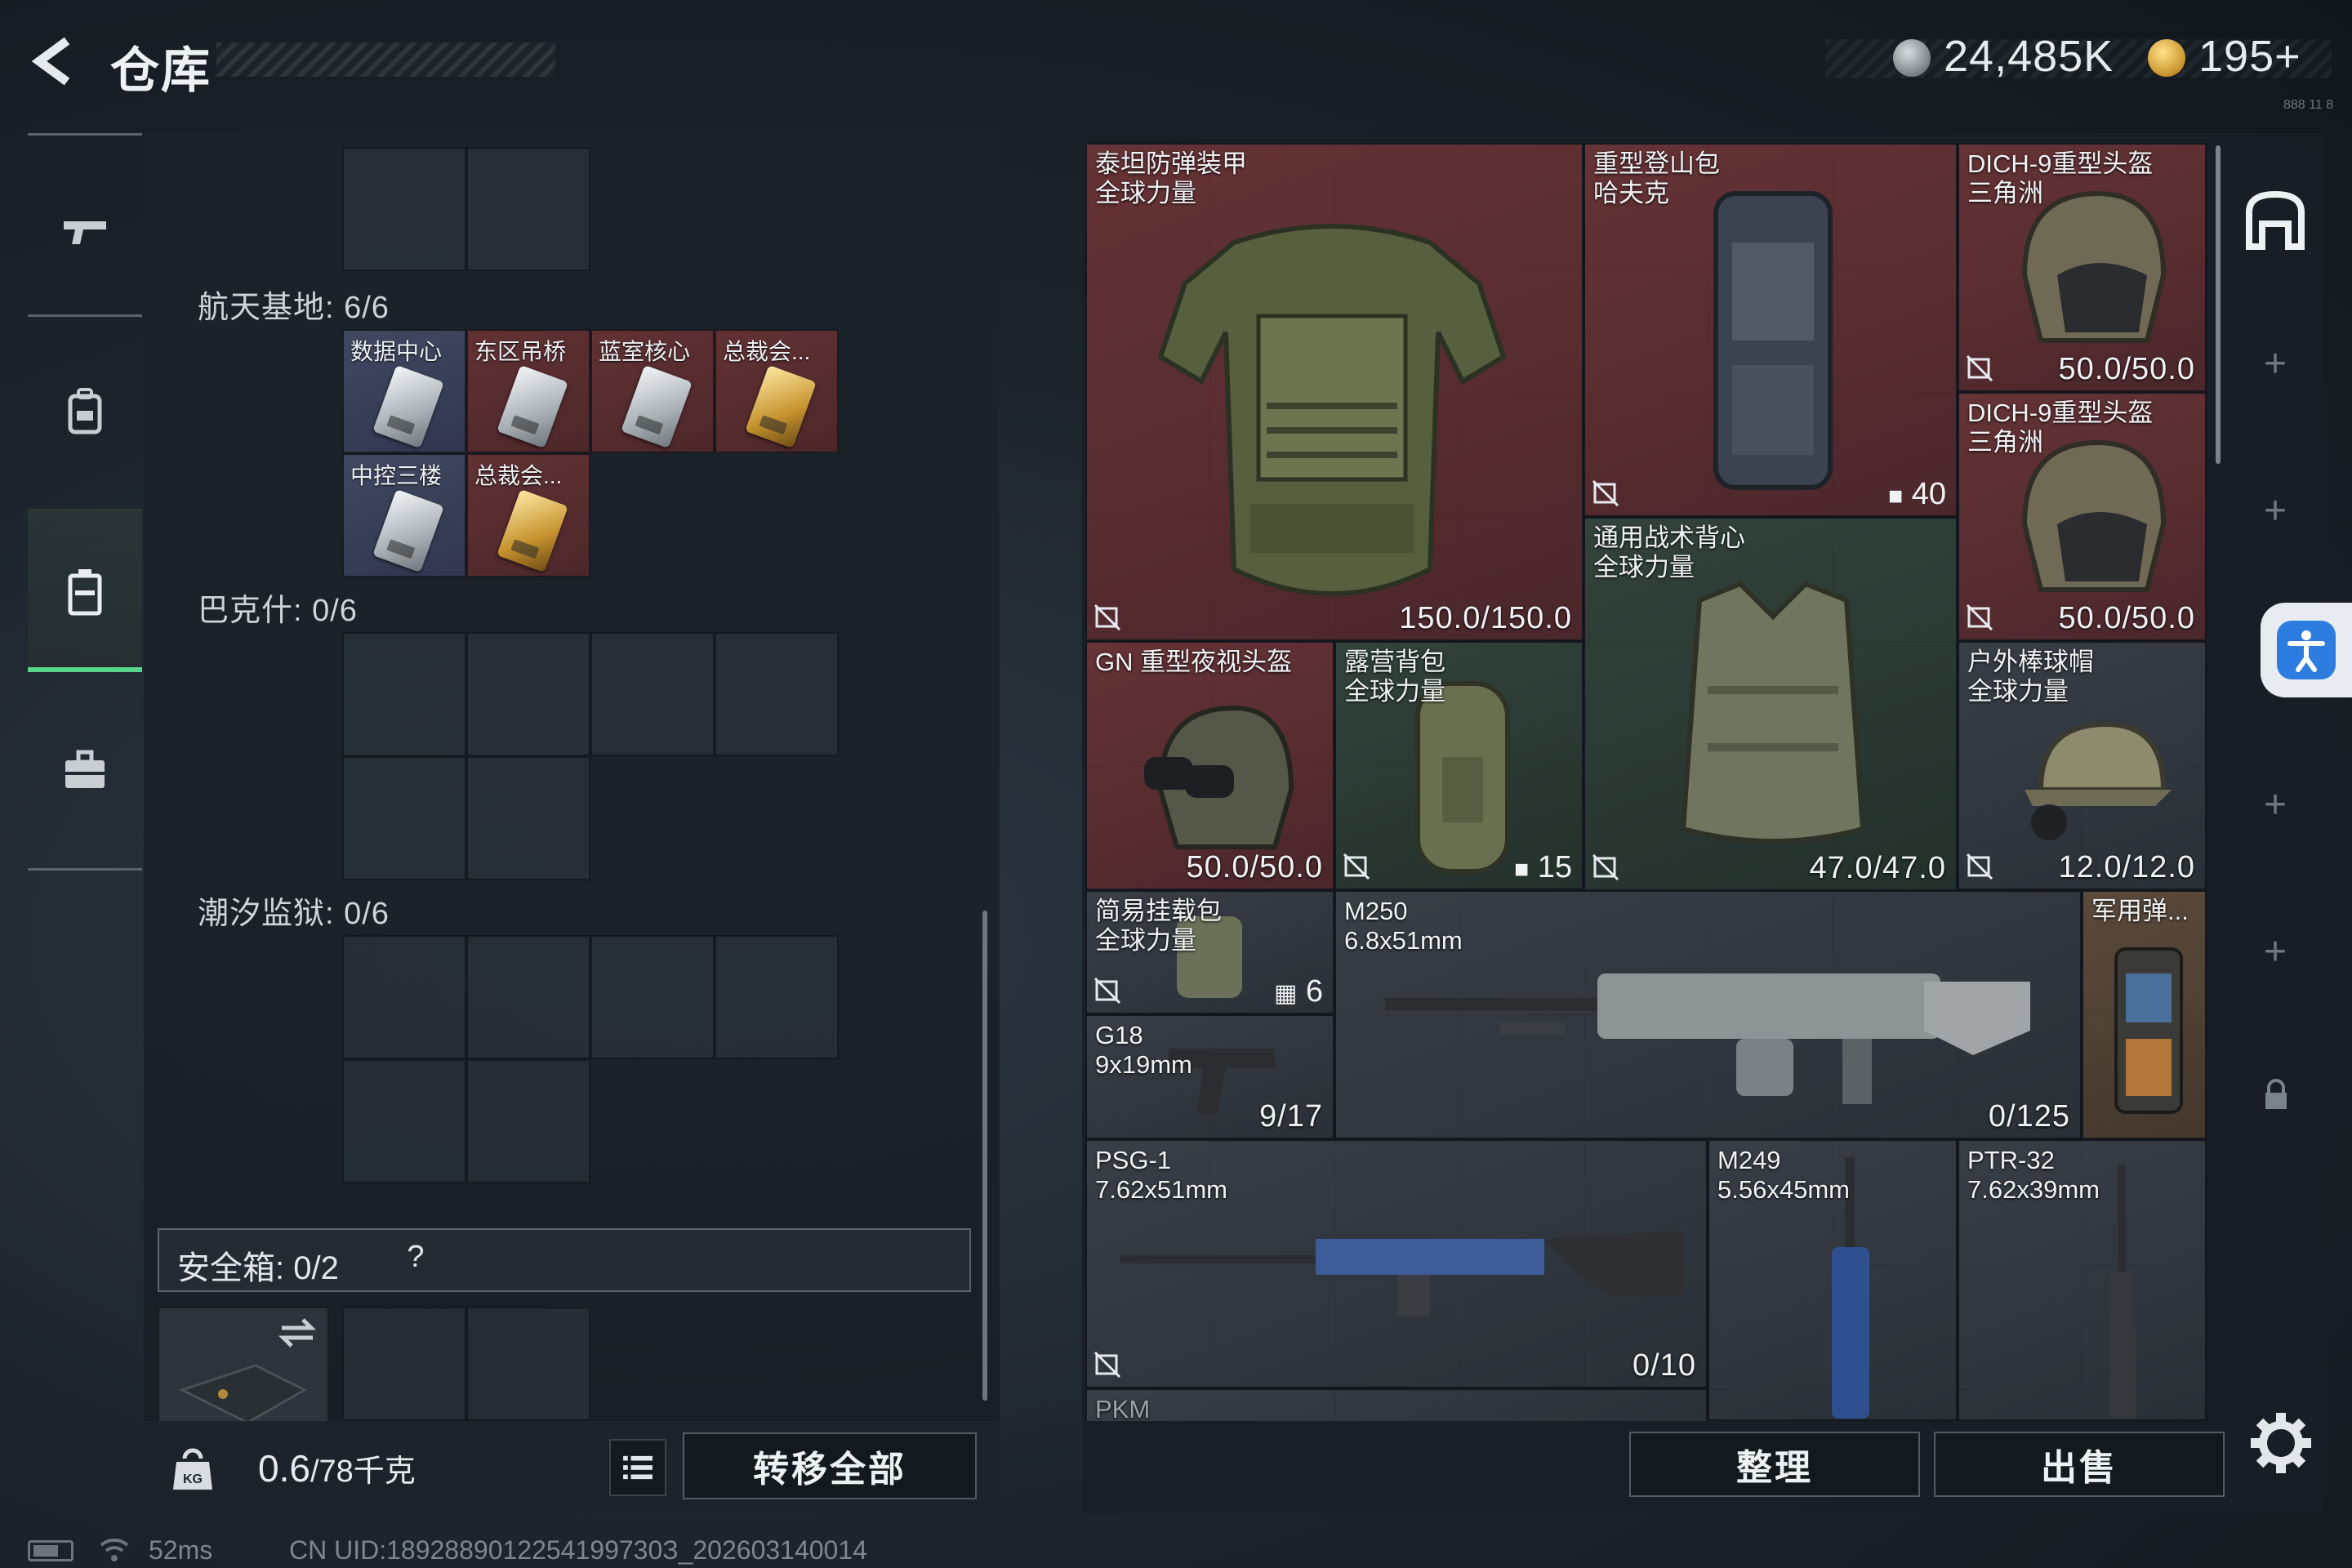  I want to click on section-label-aerospace: 航天基地: 6/6, so click(294, 308).